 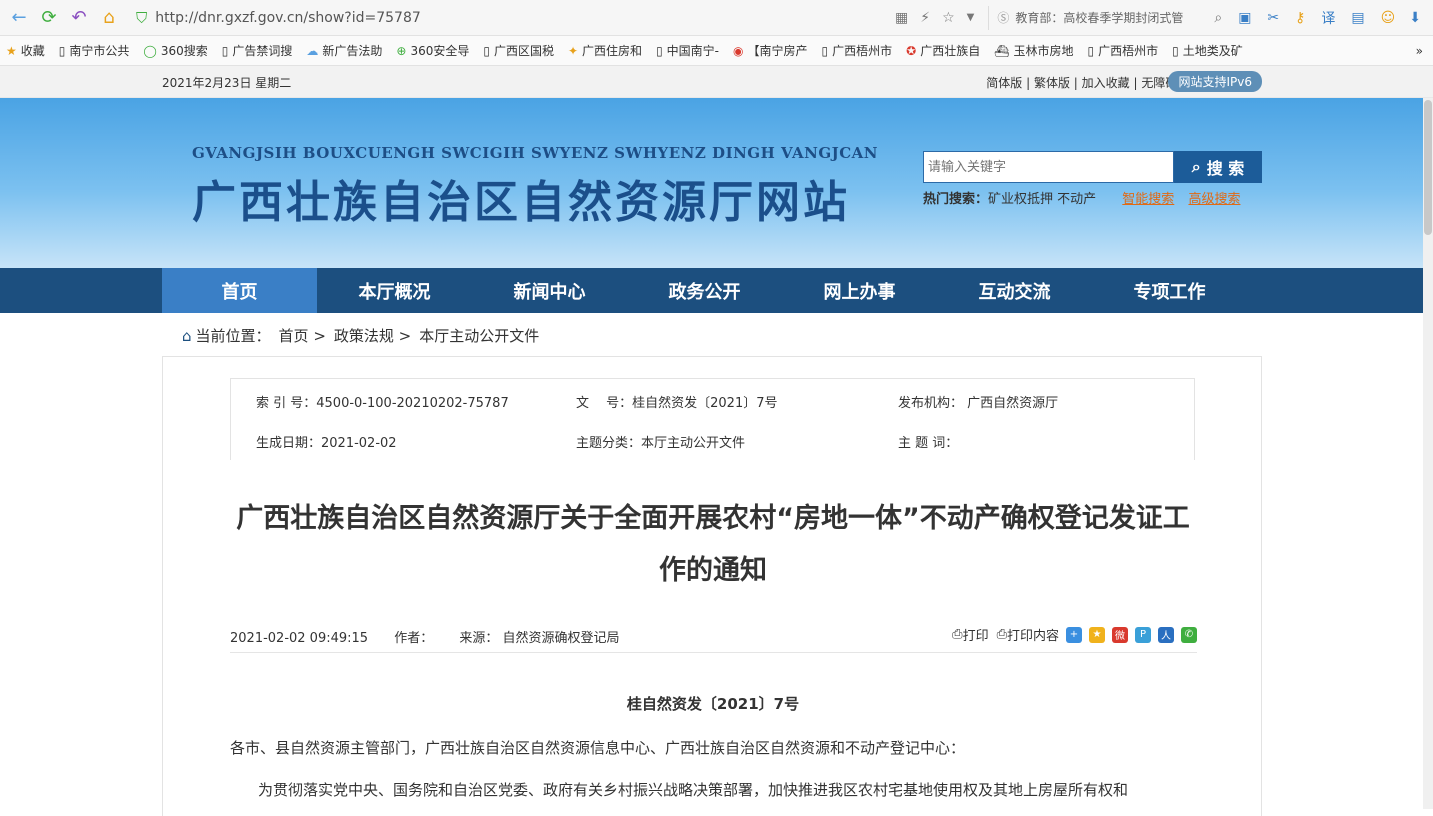 I want to click on grid-icon: ▦, so click(x=901, y=18).